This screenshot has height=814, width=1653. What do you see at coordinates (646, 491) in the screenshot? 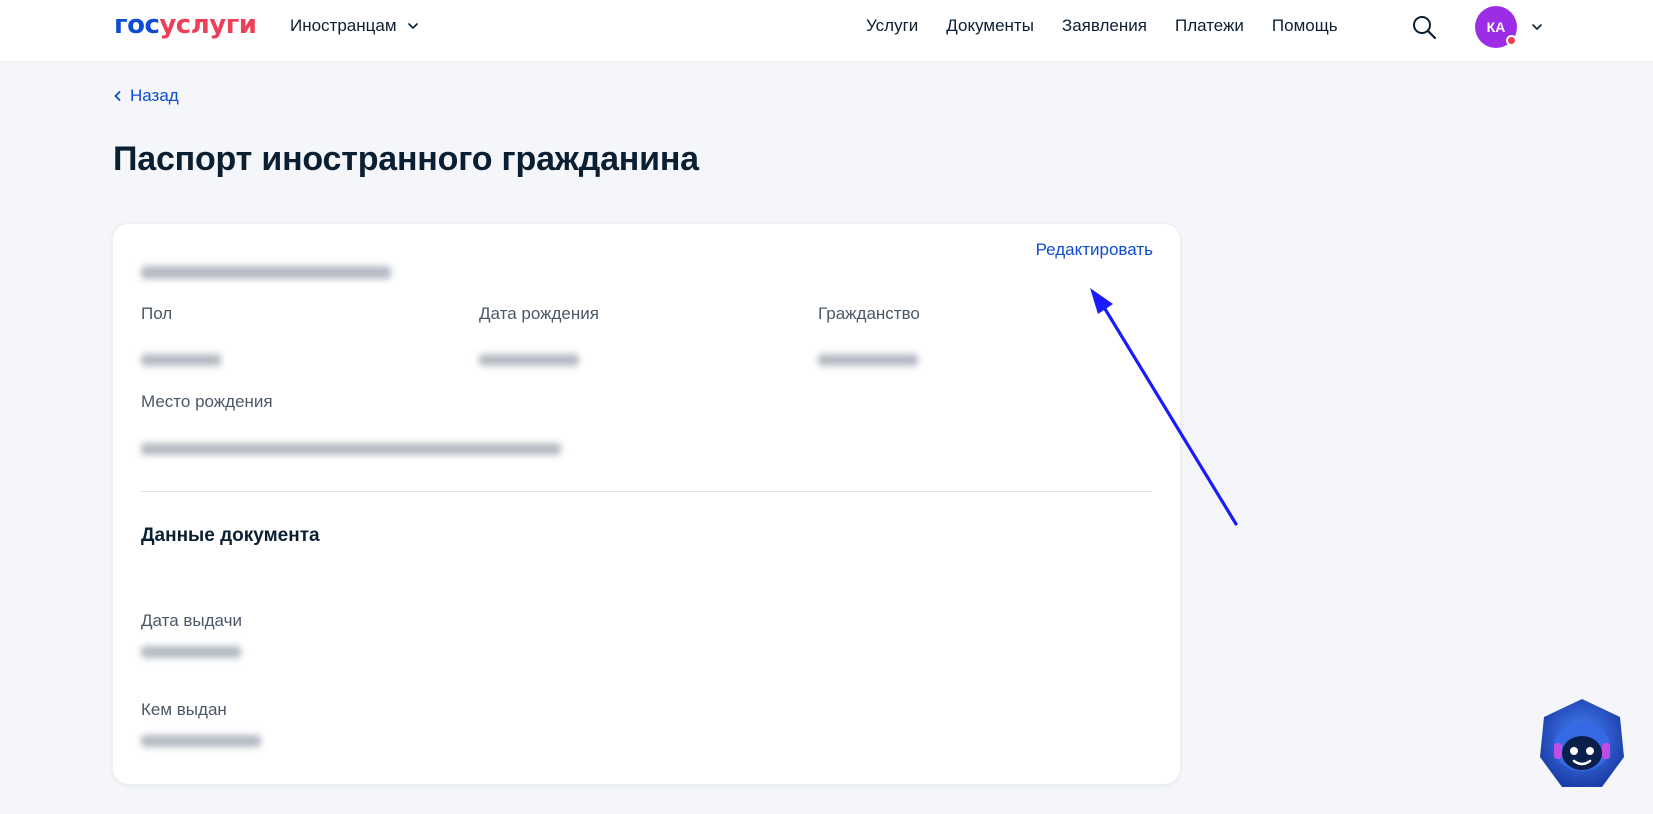
I see `divider` at bounding box center [646, 491].